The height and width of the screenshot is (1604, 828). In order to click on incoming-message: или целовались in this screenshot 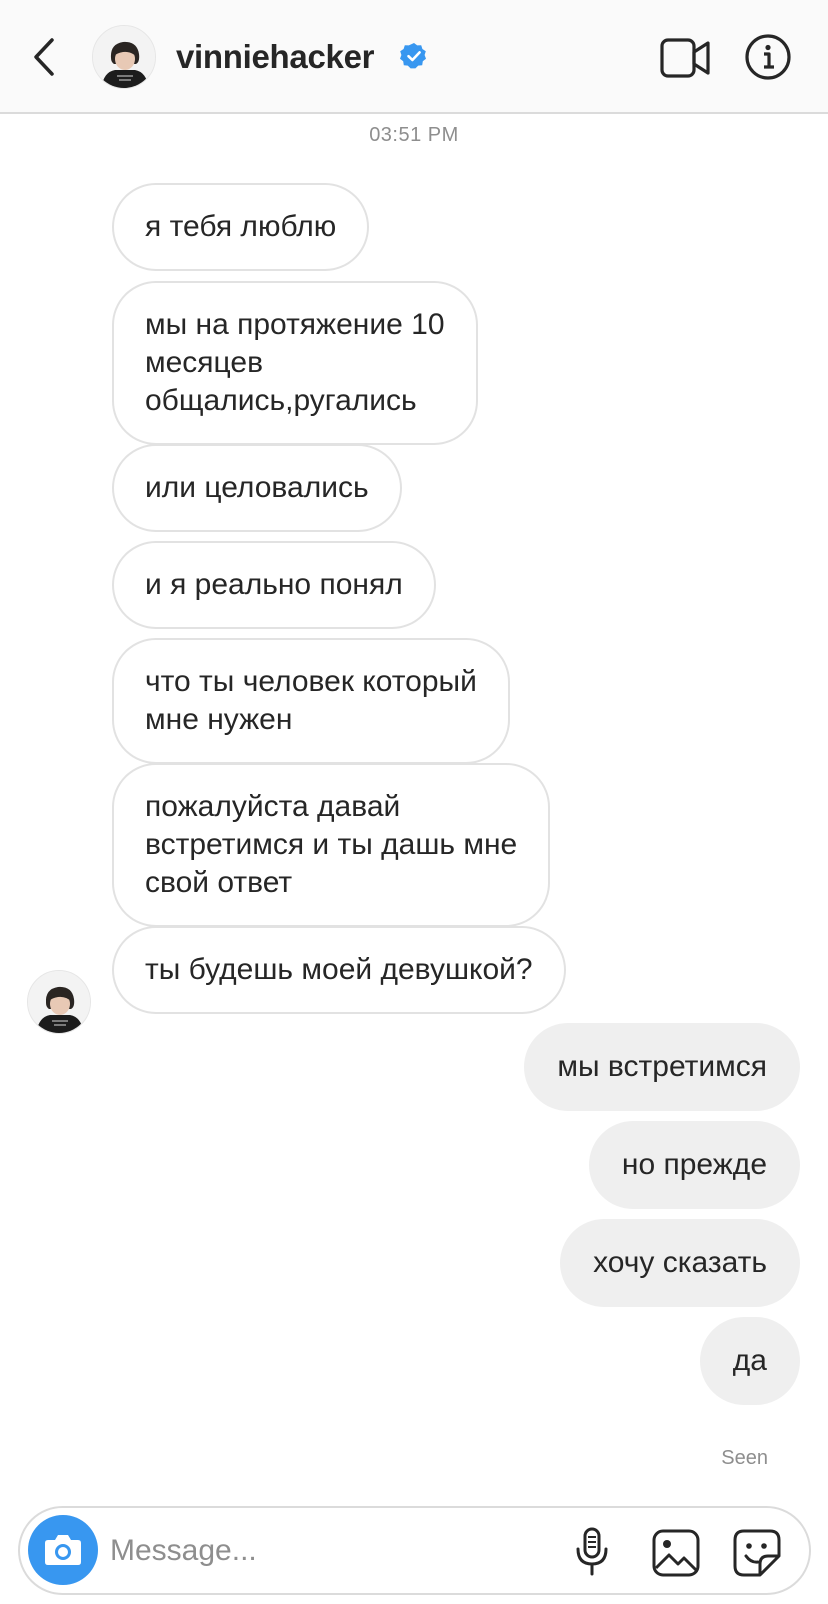, I will do `click(257, 488)`.